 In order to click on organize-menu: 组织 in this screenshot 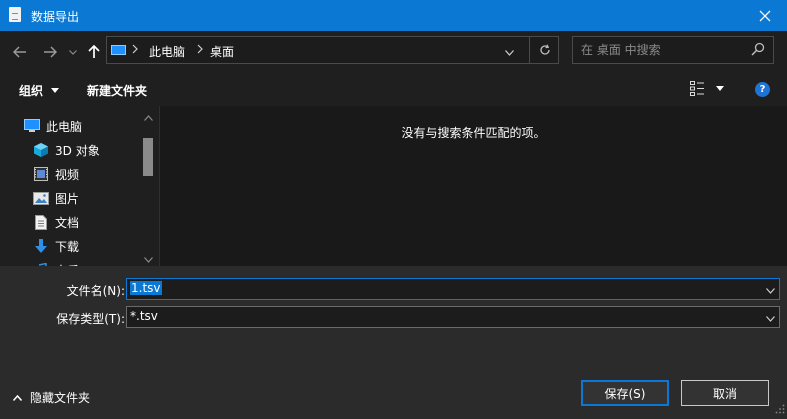, I will do `click(39, 90)`.